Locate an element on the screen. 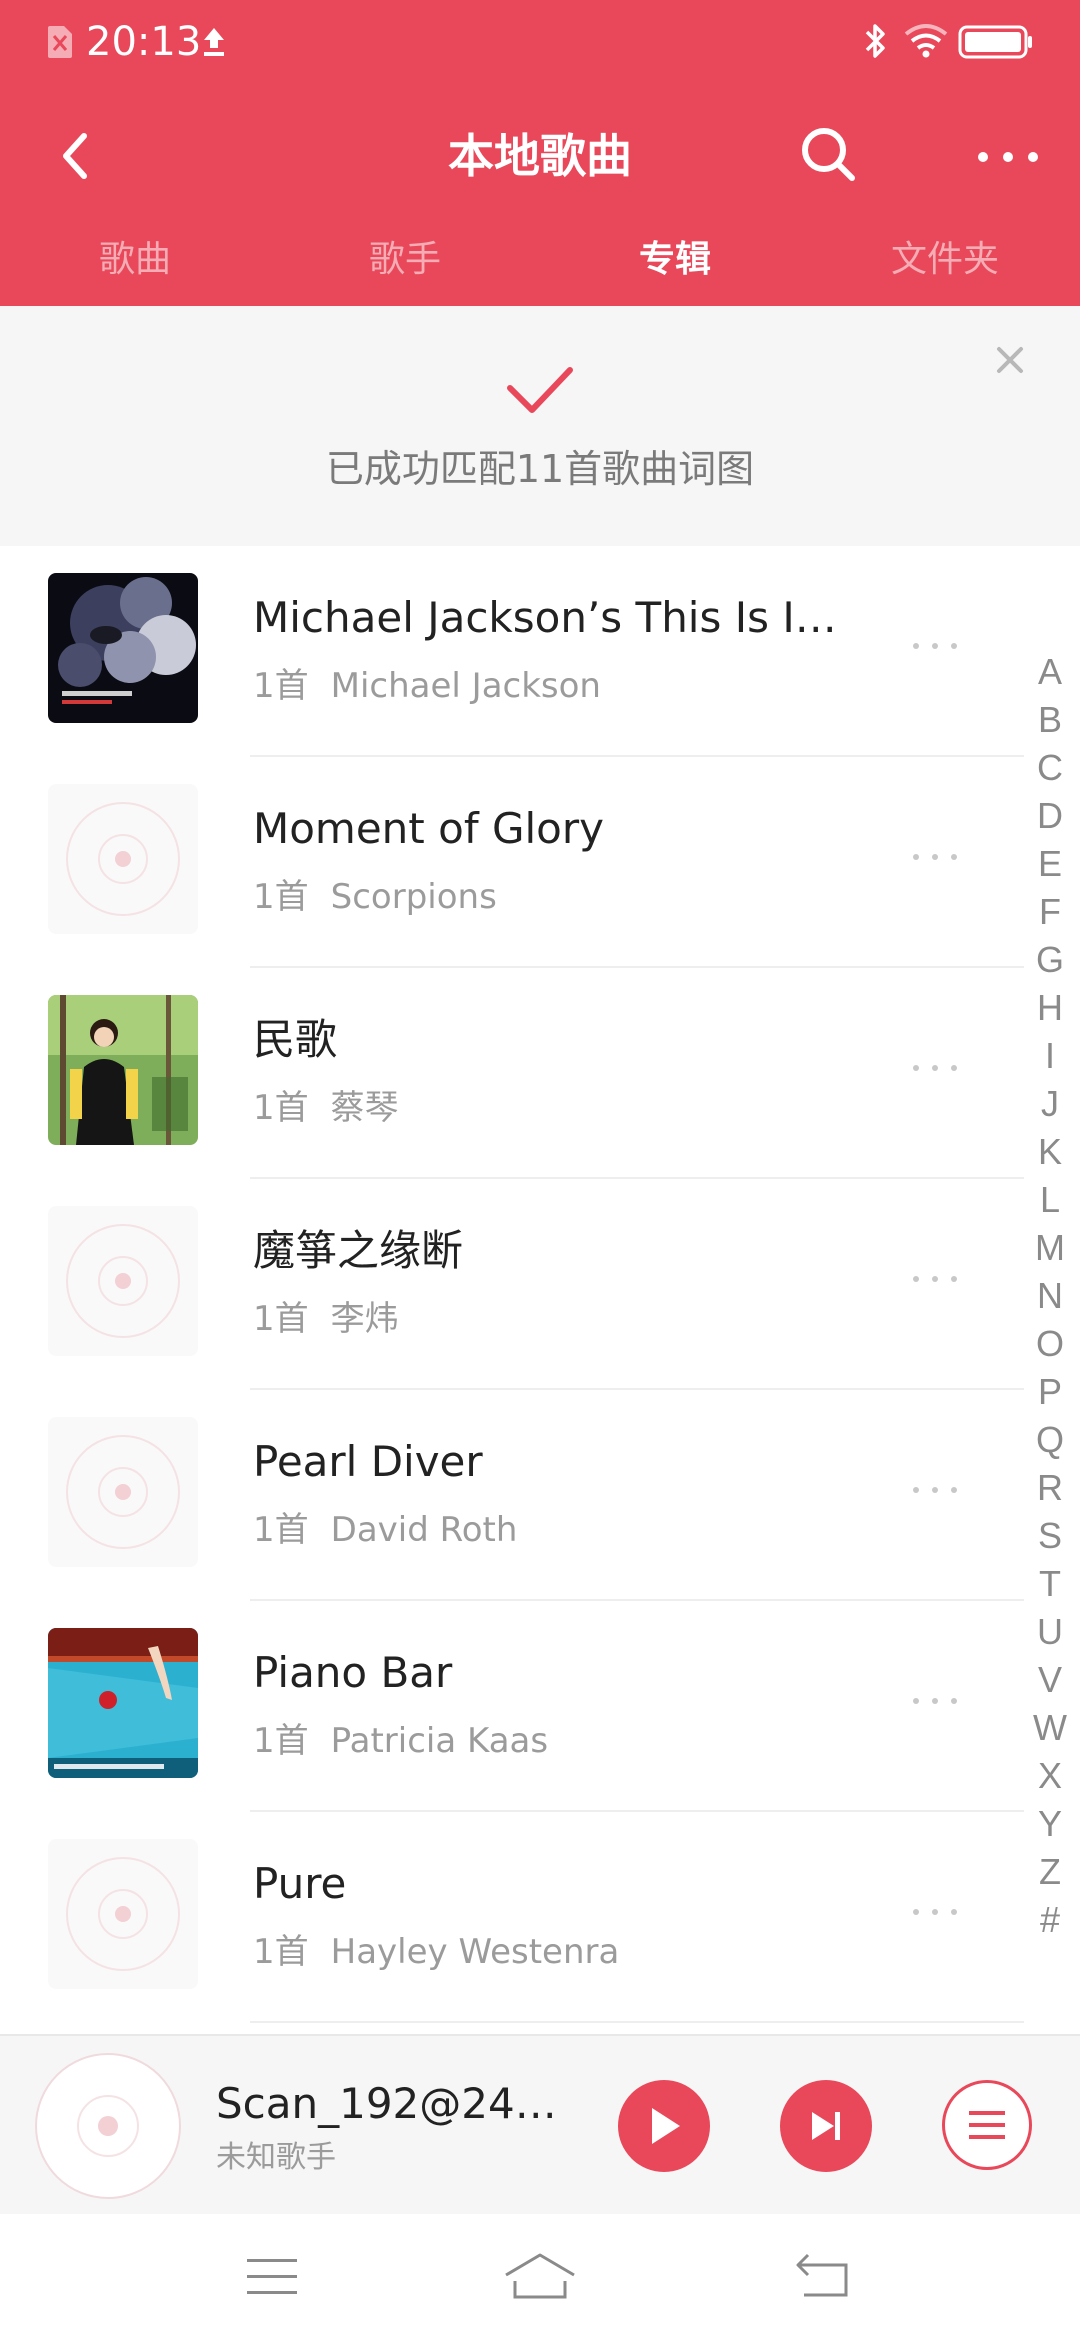 The image size is (1080, 2340). nav-menu-button is located at coordinates (272, 2277).